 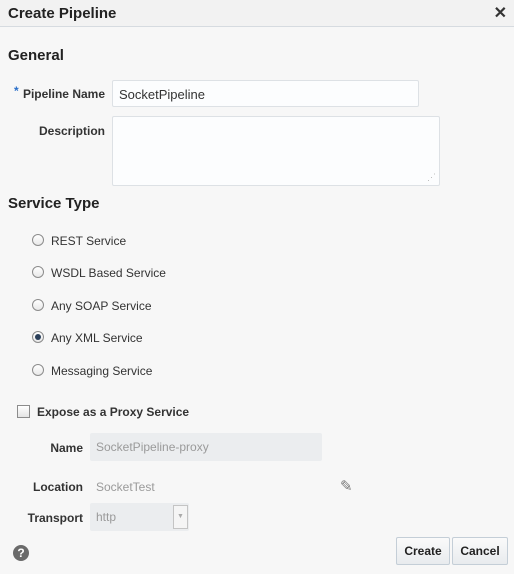 I want to click on location-value: SocketTest, so click(x=125, y=487).